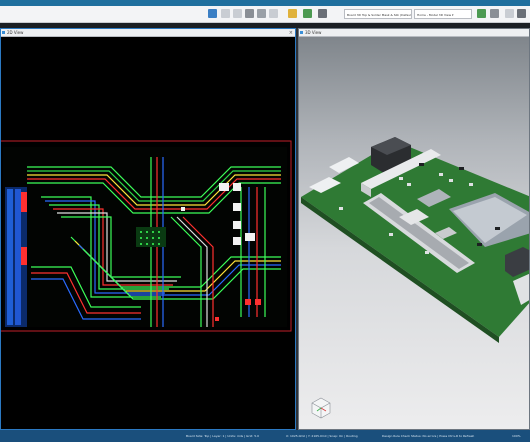  I want to click on pane-3d-header: 3D View, so click(414, 33).